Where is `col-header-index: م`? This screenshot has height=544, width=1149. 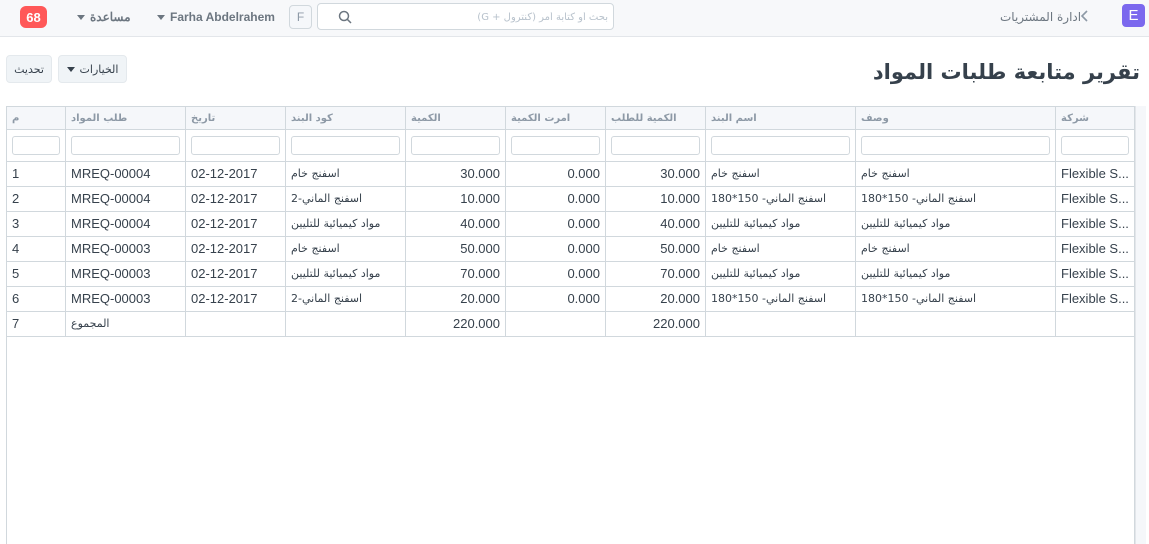
col-header-index: م is located at coordinates (36, 118).